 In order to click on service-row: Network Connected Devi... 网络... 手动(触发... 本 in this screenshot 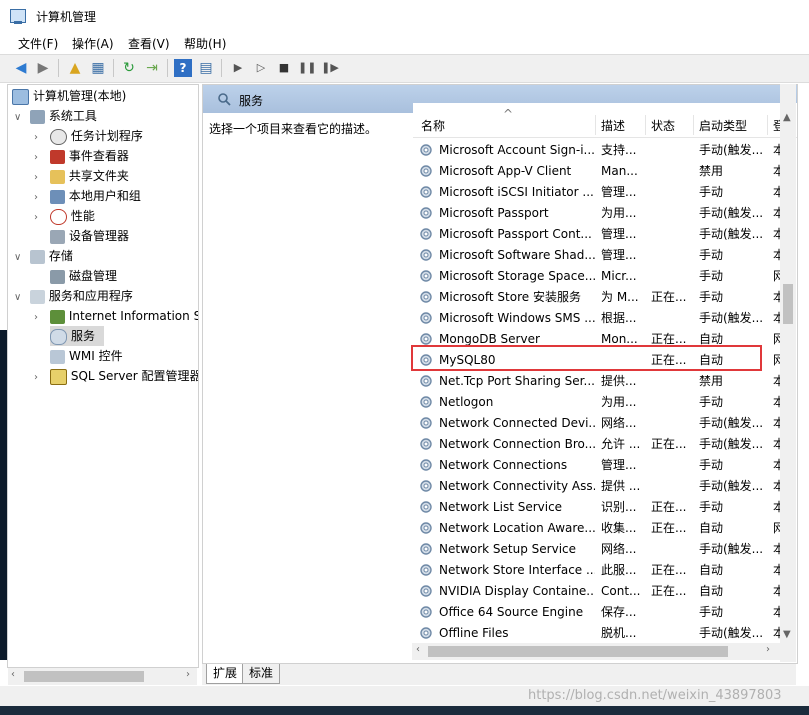, I will do `click(605, 423)`.